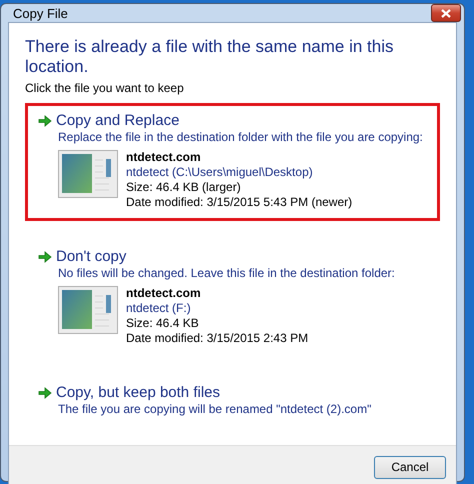  Describe the element at coordinates (239, 202) in the screenshot. I see `file-date: Date modified: 3/15/2015 5:43 PM (newer)` at that location.